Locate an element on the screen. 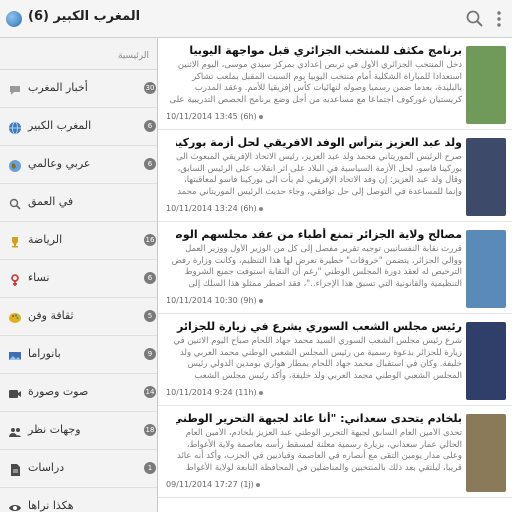 The image size is (512, 512). sidebar-item-label: أخبار المغرب is located at coordinates (58, 87).